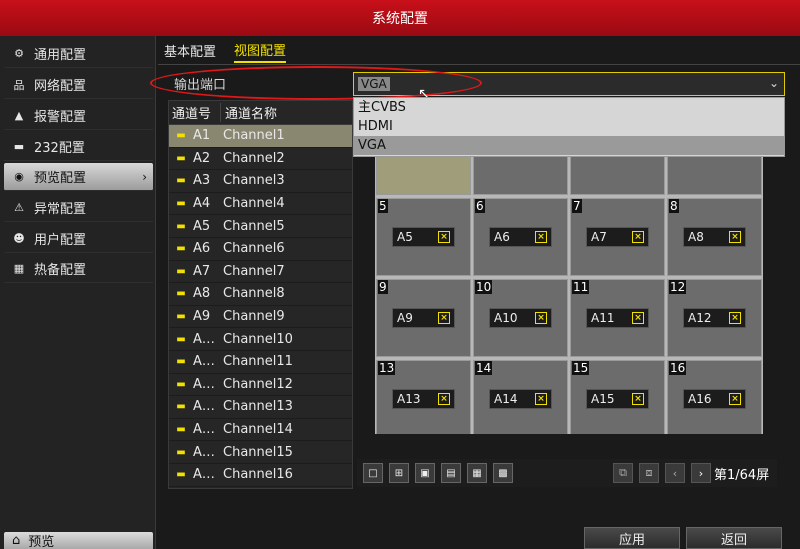  What do you see at coordinates (649, 473) in the screenshot?
I see `clear-view-icon: ⧈` at bounding box center [649, 473].